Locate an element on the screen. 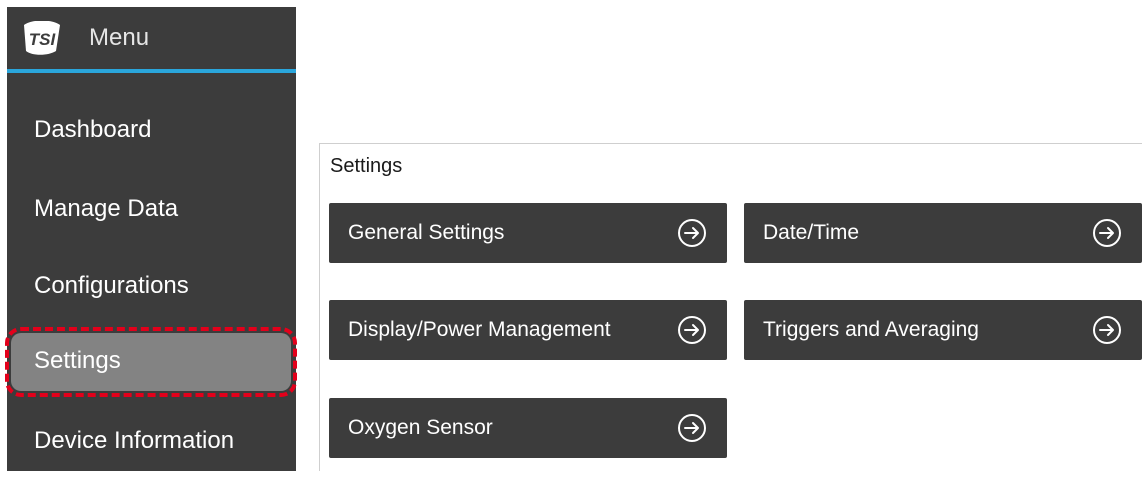  sidebar-item-manage-data: Manage Data is located at coordinates (151, 212).